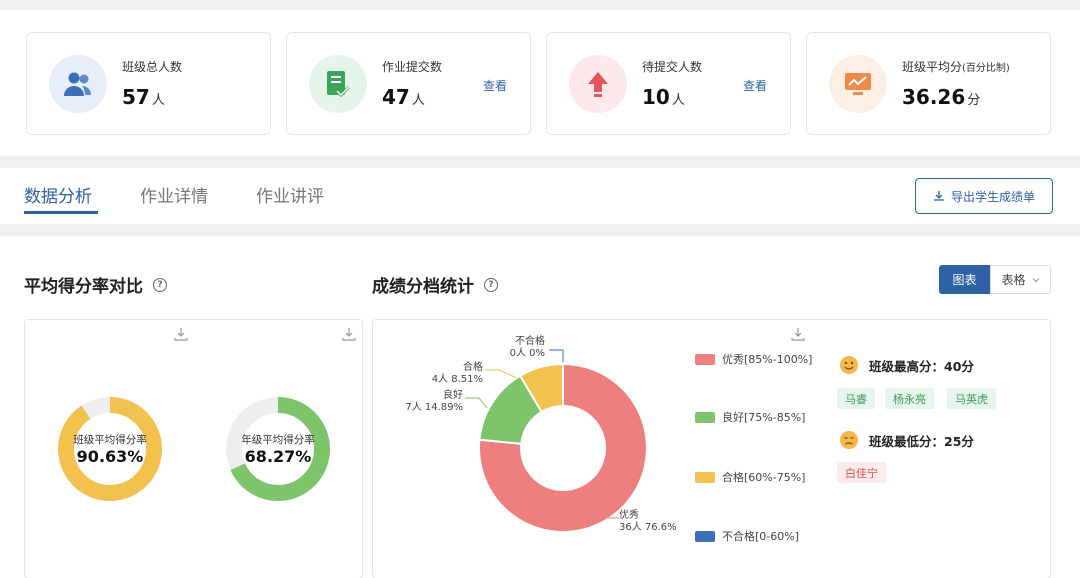 This screenshot has height=578, width=1080. What do you see at coordinates (78, 84) in the screenshot?
I see `users-icon` at bounding box center [78, 84].